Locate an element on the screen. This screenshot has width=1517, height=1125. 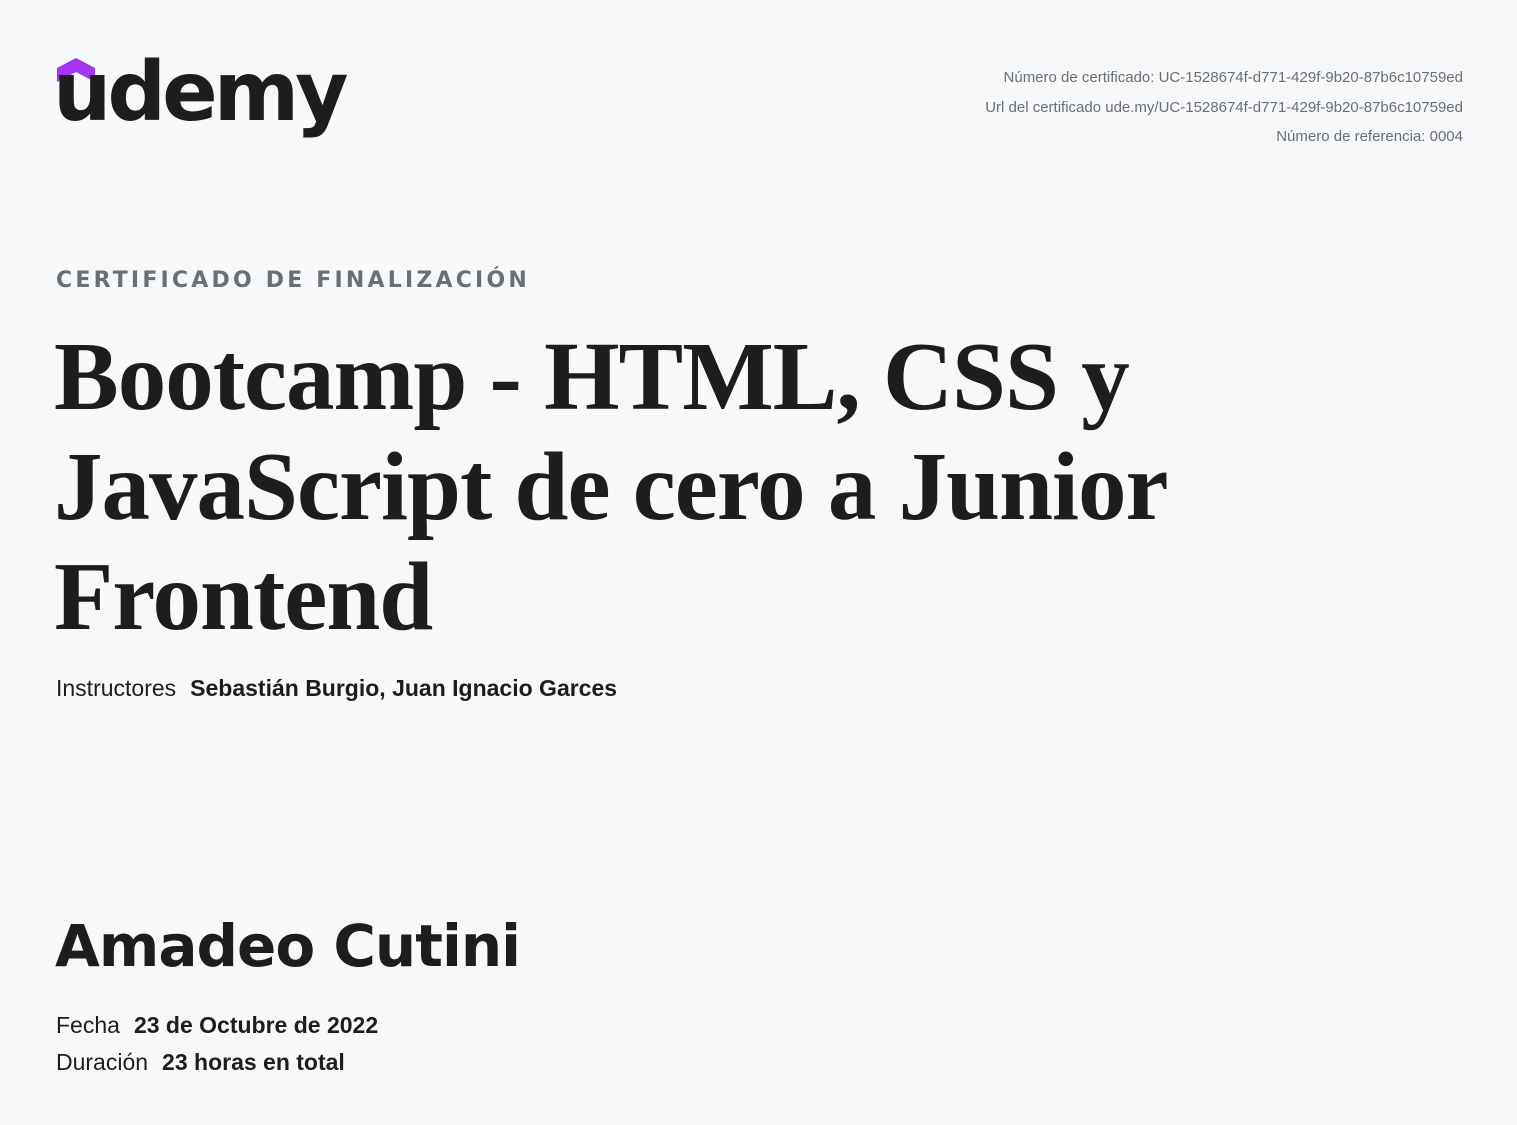
logo-wordmark: udemy is located at coordinates (201, 92).